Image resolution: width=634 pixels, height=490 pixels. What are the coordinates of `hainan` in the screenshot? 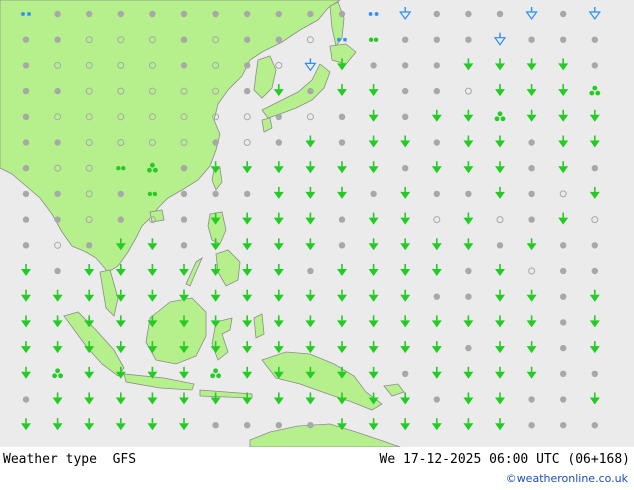 It's located at (157, 216).